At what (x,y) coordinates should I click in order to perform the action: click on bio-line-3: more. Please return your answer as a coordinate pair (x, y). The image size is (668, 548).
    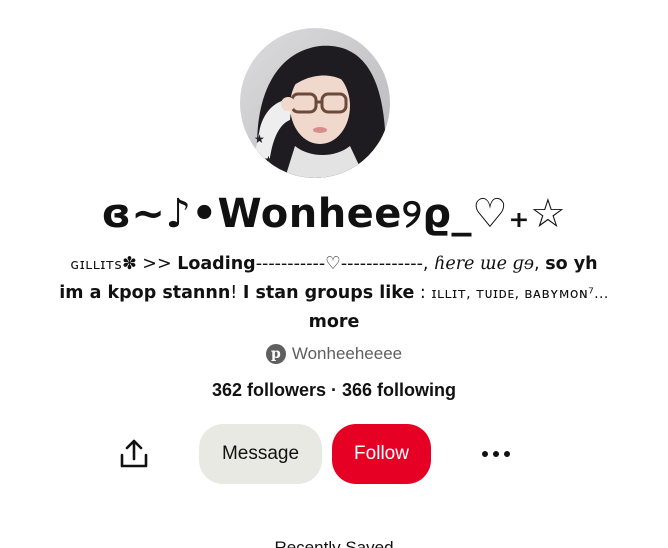
    Looking at the image, I should click on (334, 322).